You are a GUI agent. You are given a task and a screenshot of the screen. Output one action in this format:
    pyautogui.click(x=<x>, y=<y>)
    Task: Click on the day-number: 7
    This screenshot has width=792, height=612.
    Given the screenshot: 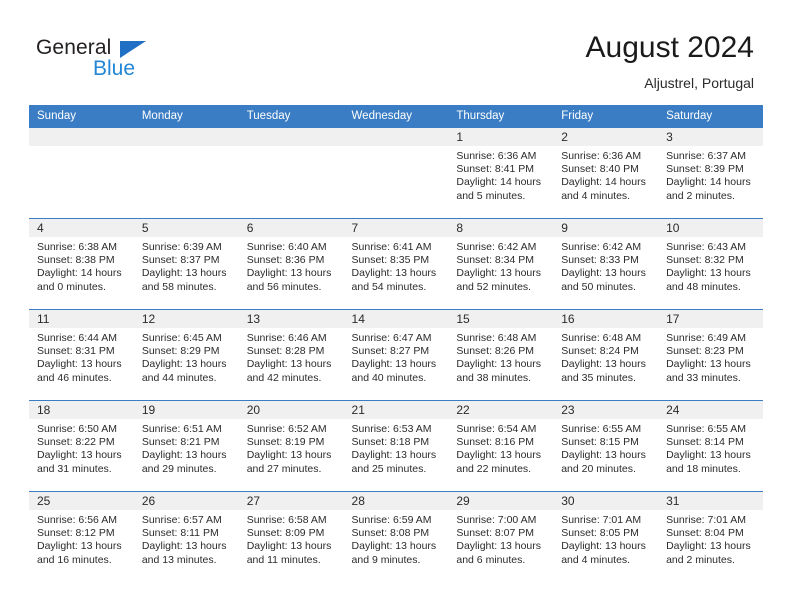 What is the action you would take?
    pyautogui.click(x=396, y=228)
    